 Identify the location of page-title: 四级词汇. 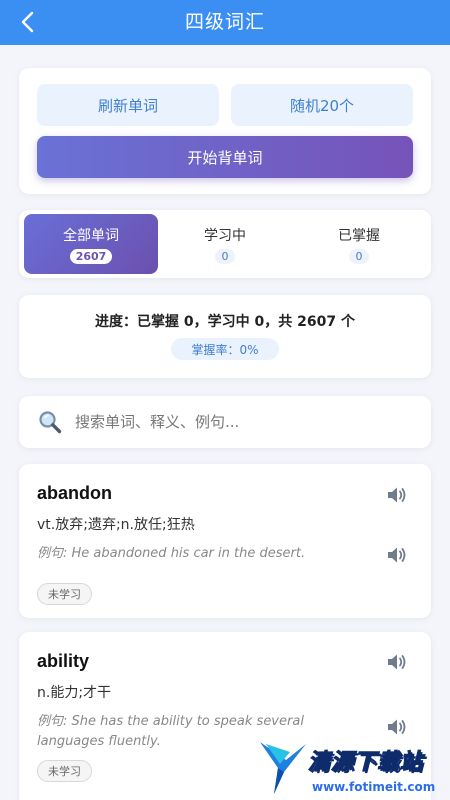
(224, 22).